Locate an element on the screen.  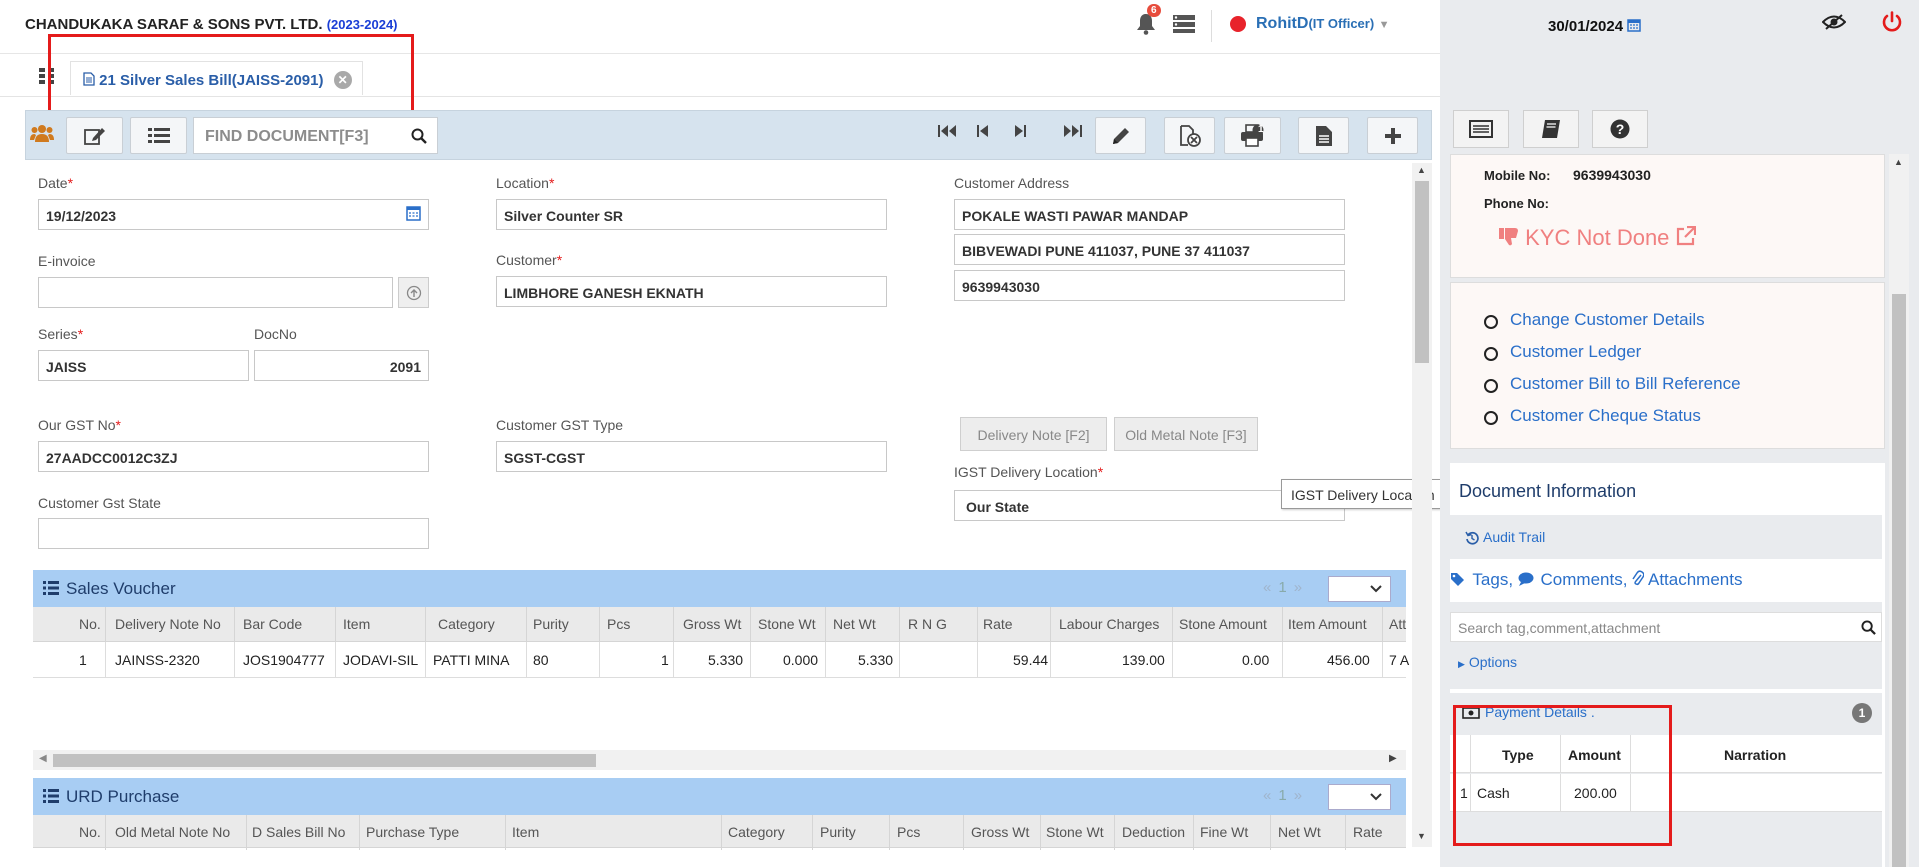
location-input: Silver Counter SR is located at coordinates (691, 214).